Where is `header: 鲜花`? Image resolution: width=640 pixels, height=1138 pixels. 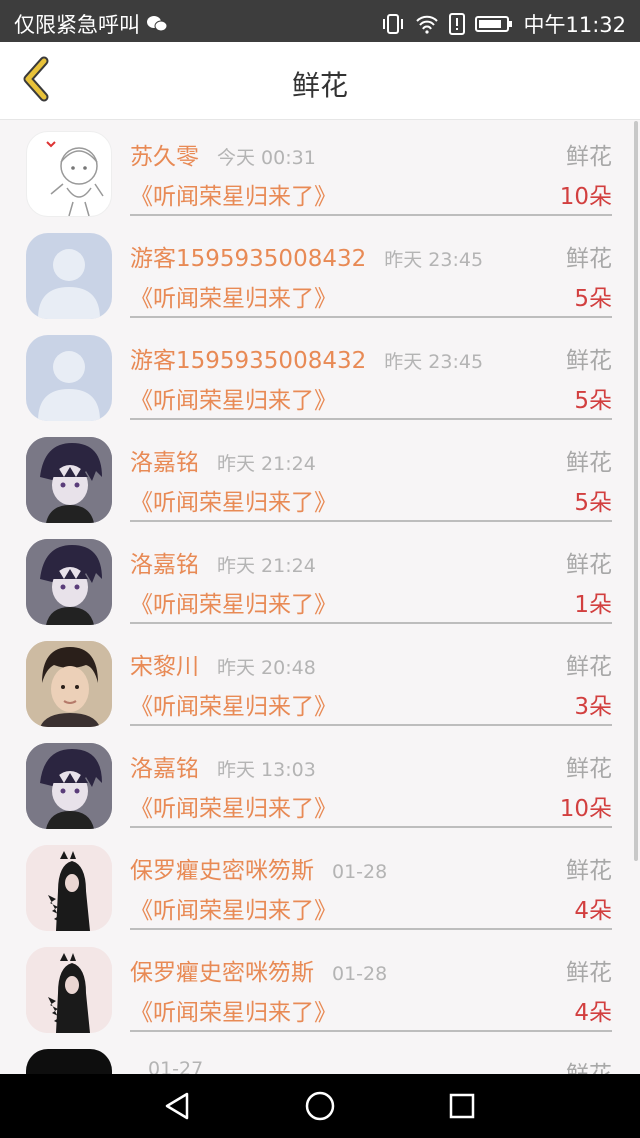
header: 鲜花 is located at coordinates (320, 81).